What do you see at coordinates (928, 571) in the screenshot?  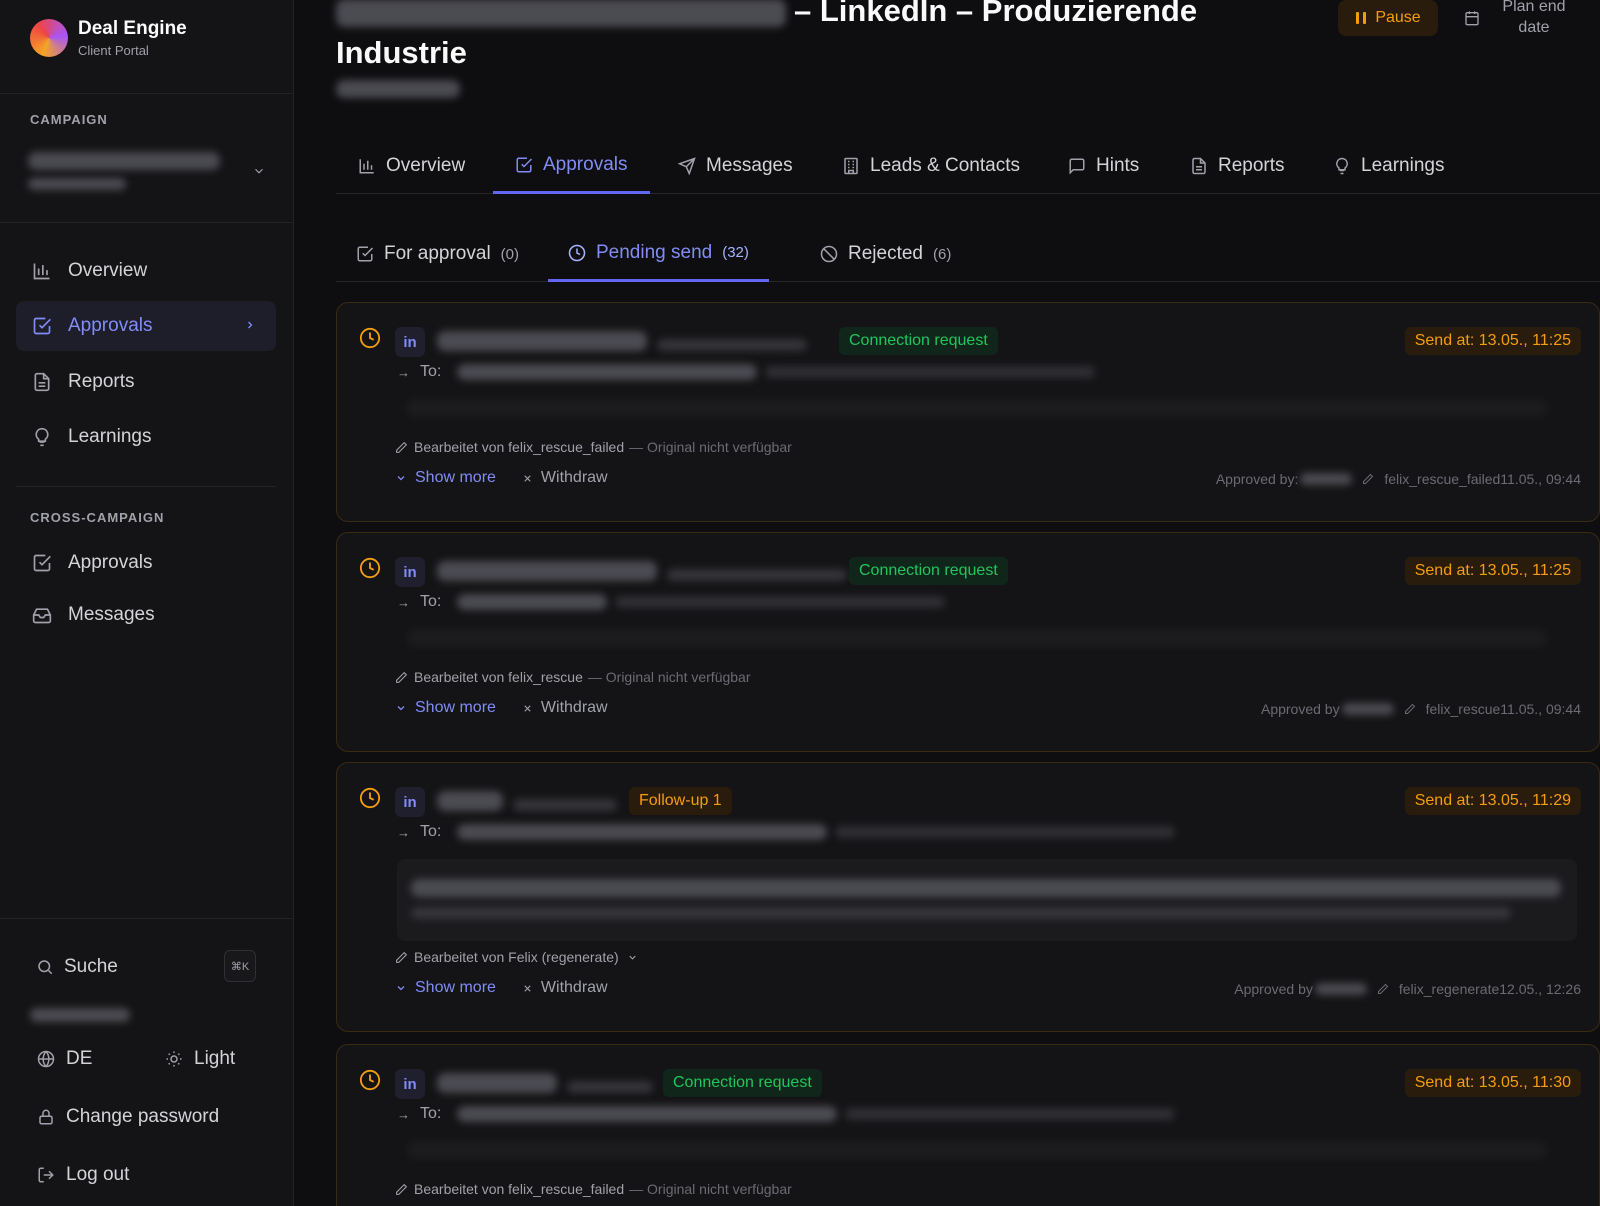 I see `message-type-badge: Connection request` at bounding box center [928, 571].